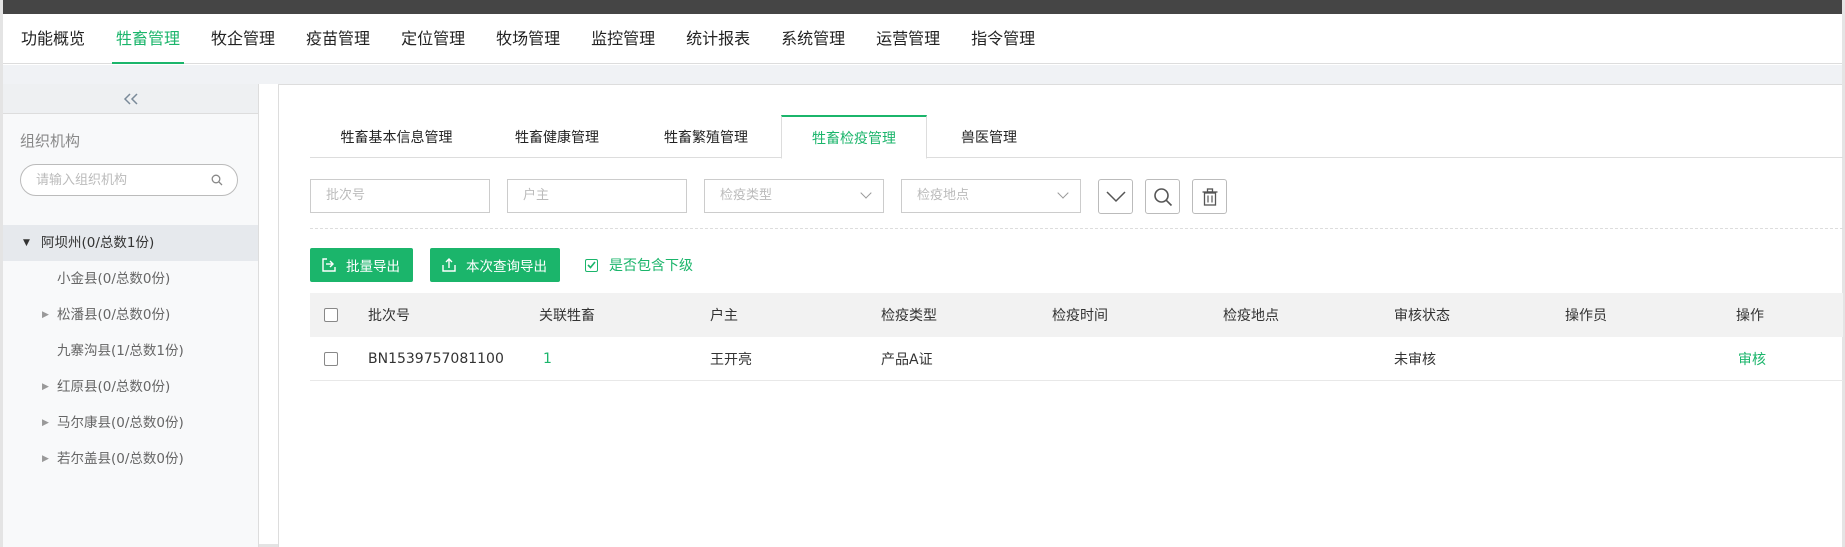 This screenshot has width=1845, height=547. I want to click on column-header: 批次号, so click(389, 316).